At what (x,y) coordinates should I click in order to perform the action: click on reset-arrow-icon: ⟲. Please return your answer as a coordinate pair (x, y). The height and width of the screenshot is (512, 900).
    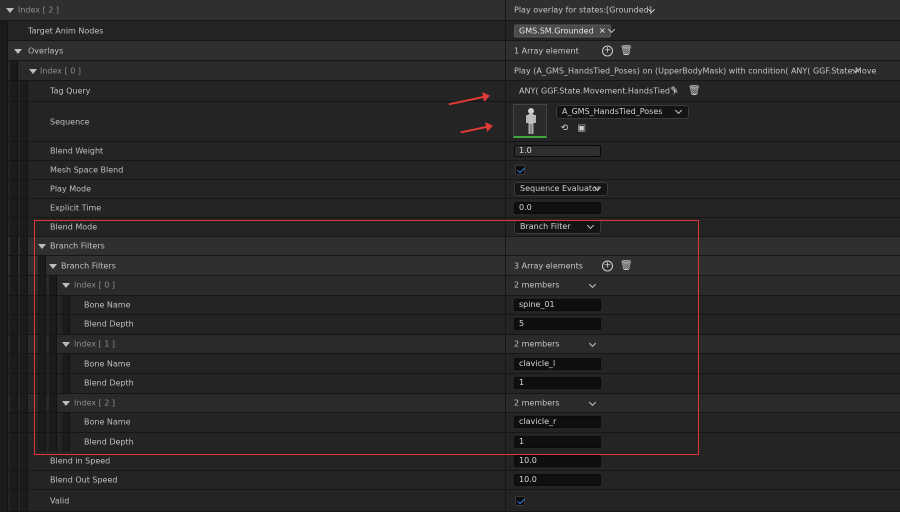
    Looking at the image, I should click on (564, 129).